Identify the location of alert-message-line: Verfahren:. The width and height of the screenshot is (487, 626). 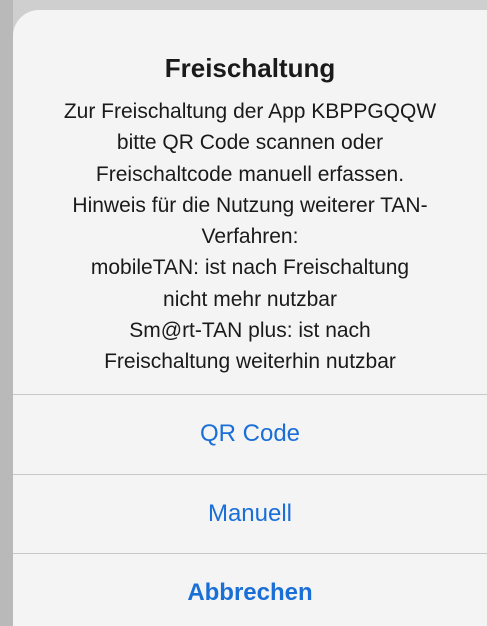
(250, 237).